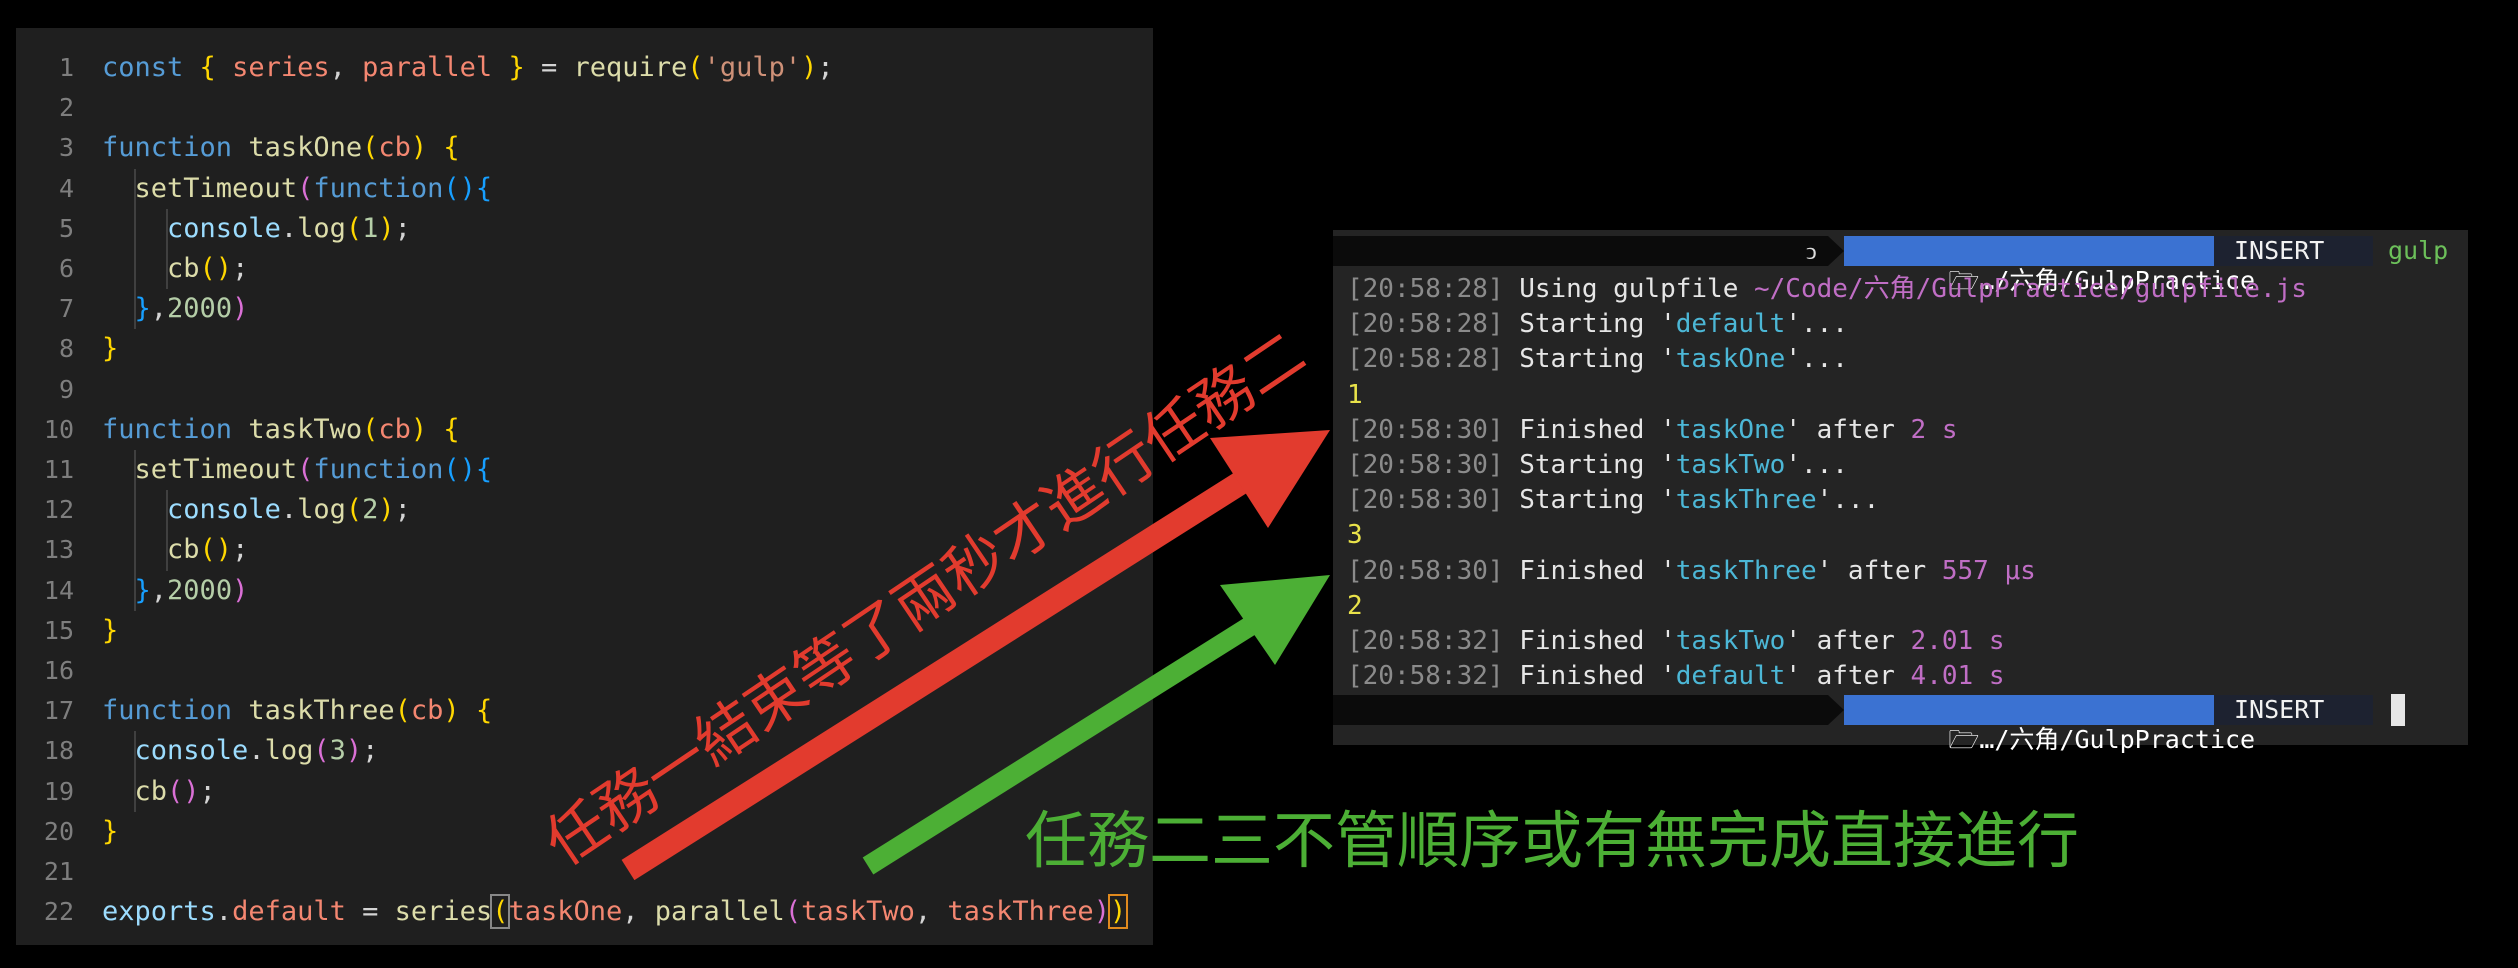 The height and width of the screenshot is (968, 2518). Describe the element at coordinates (1552, 840) in the screenshot. I see `green-annotation: 任務二三不管順序或有無完成直接進行` at that location.